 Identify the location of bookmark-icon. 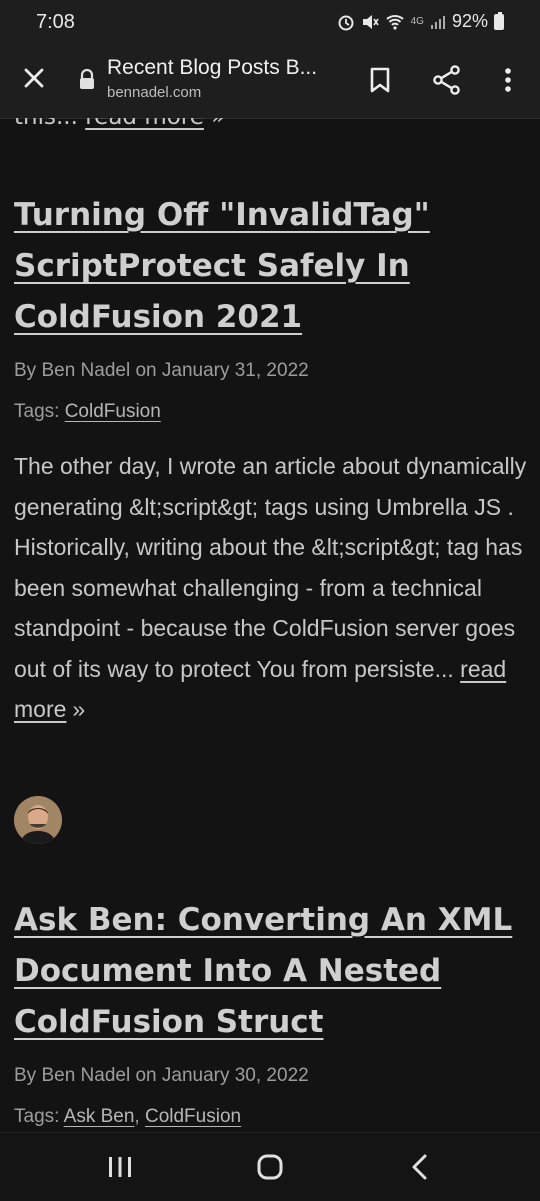
(380, 80).